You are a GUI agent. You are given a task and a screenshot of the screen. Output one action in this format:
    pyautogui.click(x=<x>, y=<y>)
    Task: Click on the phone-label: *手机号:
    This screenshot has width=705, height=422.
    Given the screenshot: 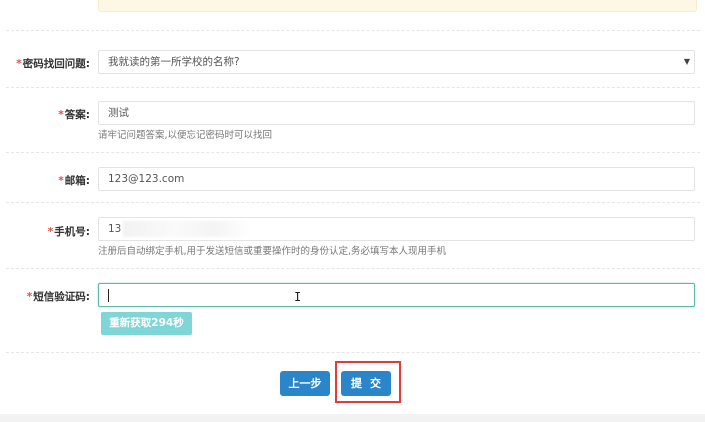 What is the action you would take?
    pyautogui.click(x=68, y=232)
    